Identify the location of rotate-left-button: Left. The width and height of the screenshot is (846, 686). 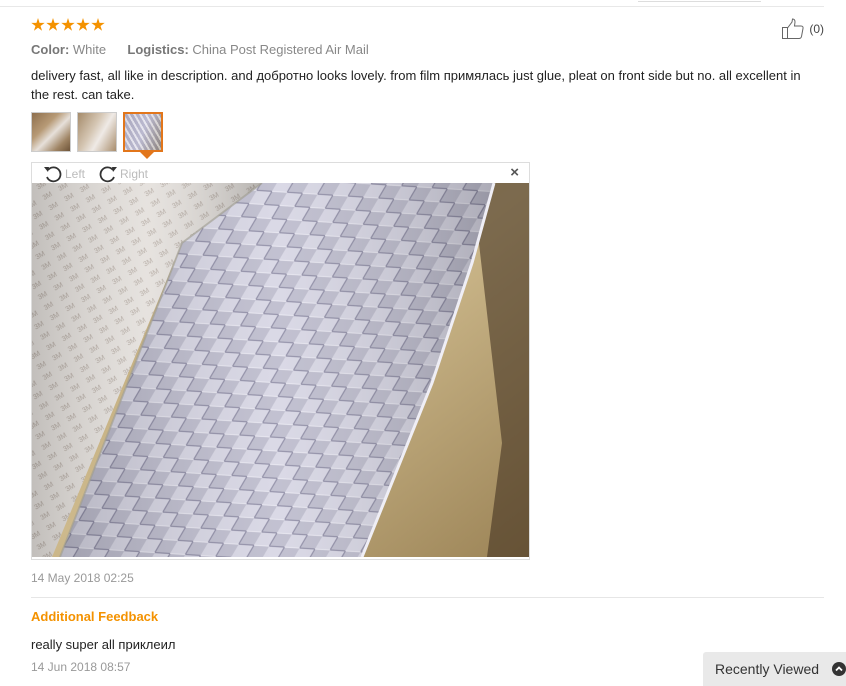
(64, 174).